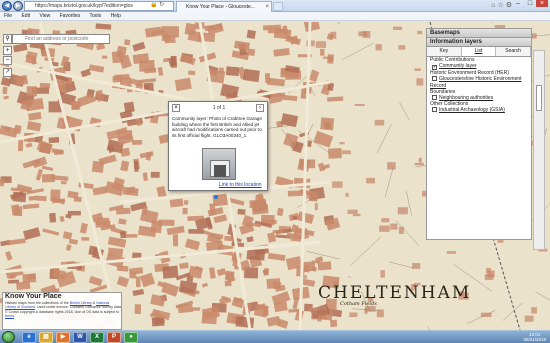  Describe the element at coordinates (479, 33) in the screenshot. I see `basemaps-header: Basemaps` at that location.